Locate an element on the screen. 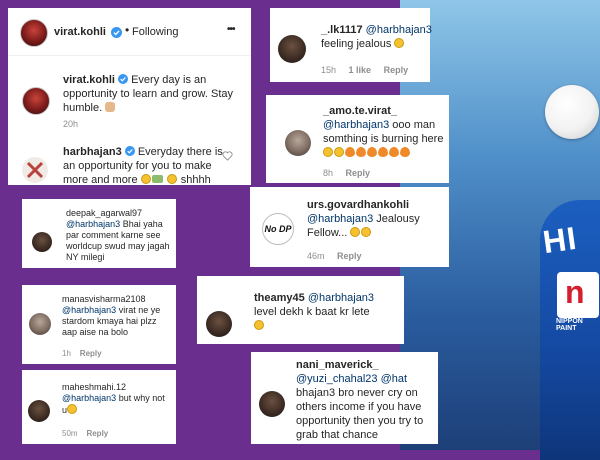  caption-username: virat.kohli is located at coordinates (89, 80).